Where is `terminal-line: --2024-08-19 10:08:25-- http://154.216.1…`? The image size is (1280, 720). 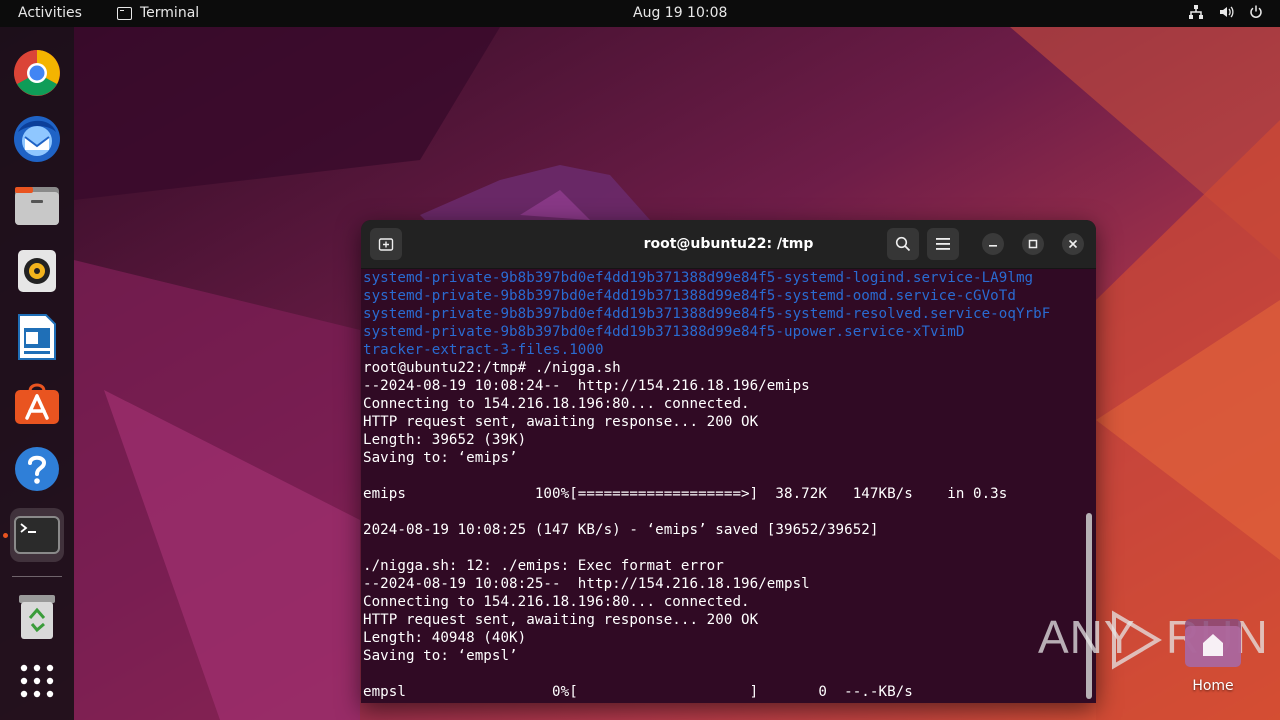
terminal-line: --2024-08-19 10:08:25-- http://154.216.1… is located at coordinates (586, 584).